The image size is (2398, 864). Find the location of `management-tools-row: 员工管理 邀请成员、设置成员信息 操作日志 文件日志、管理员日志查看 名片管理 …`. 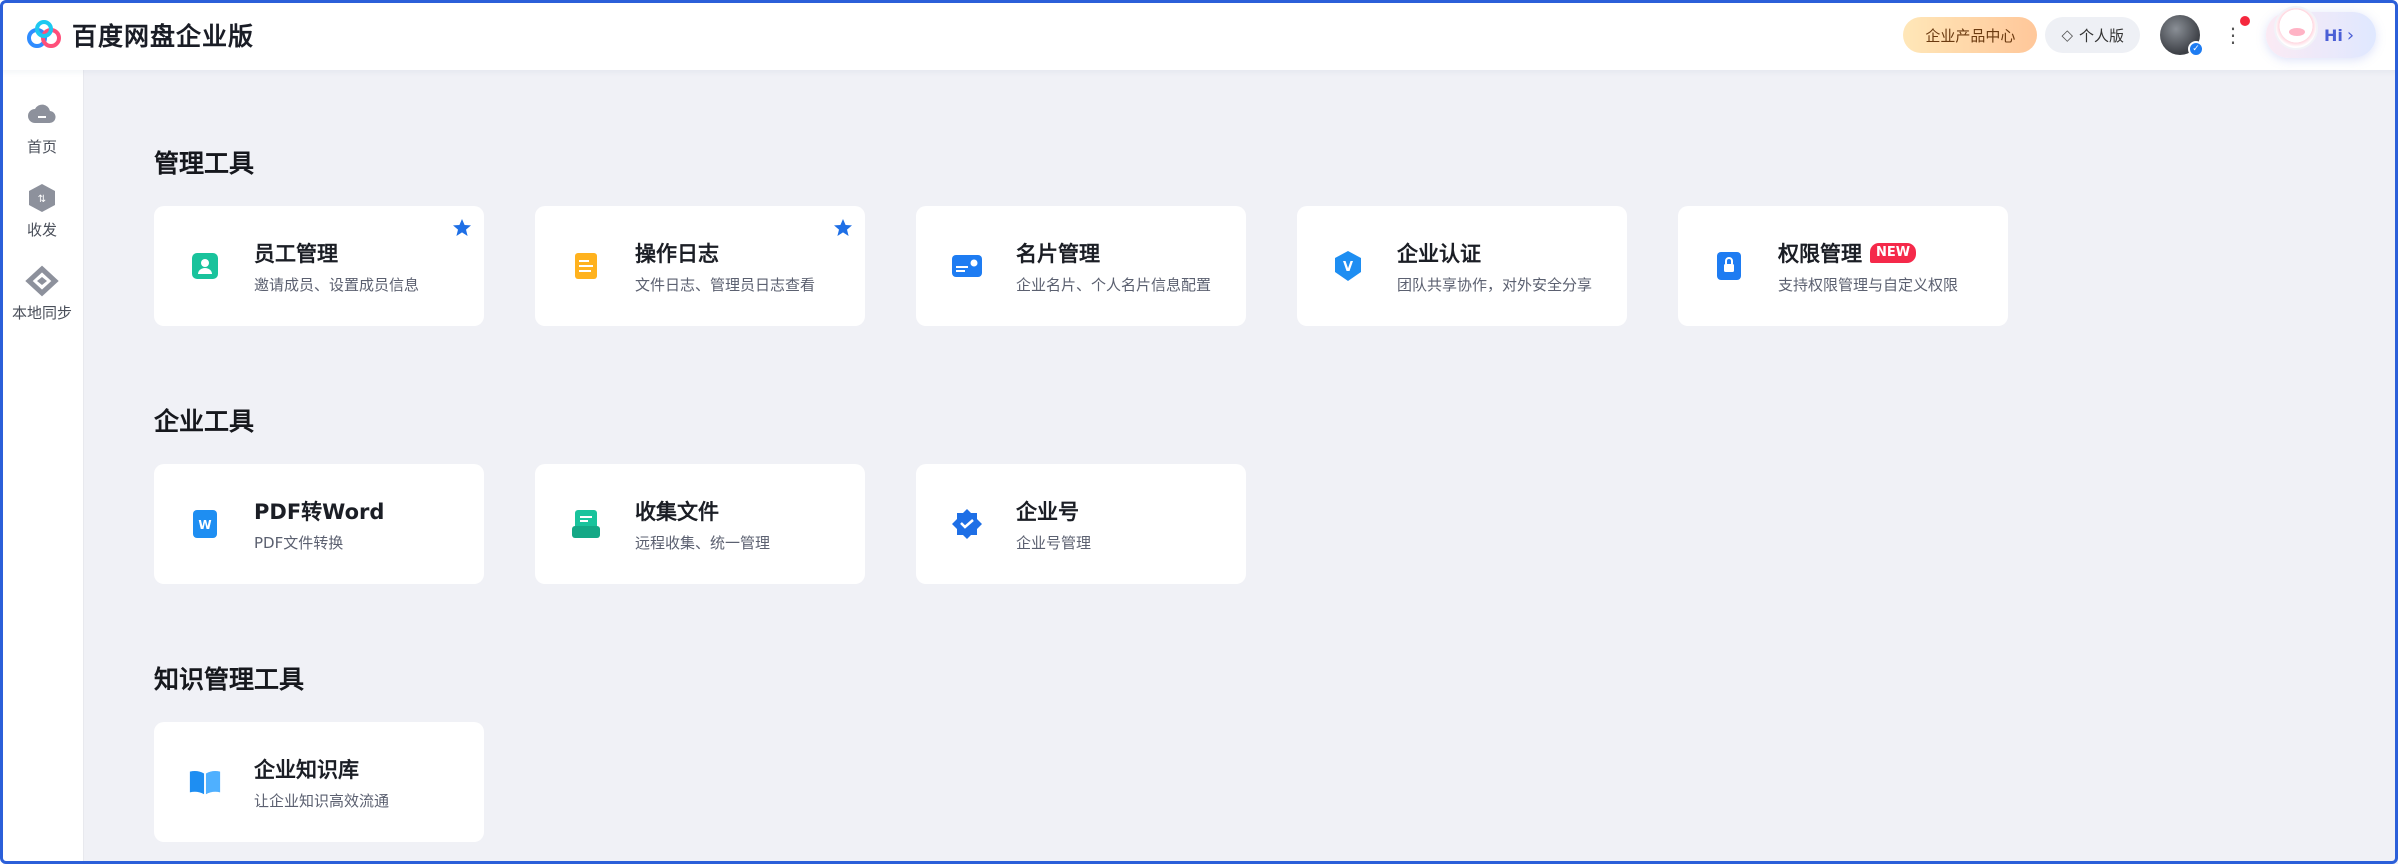

management-tools-row: 员工管理 邀请成员、设置成员信息 操作日志 文件日志、管理员日志查看 名片管理 … is located at coordinates (1106, 266).